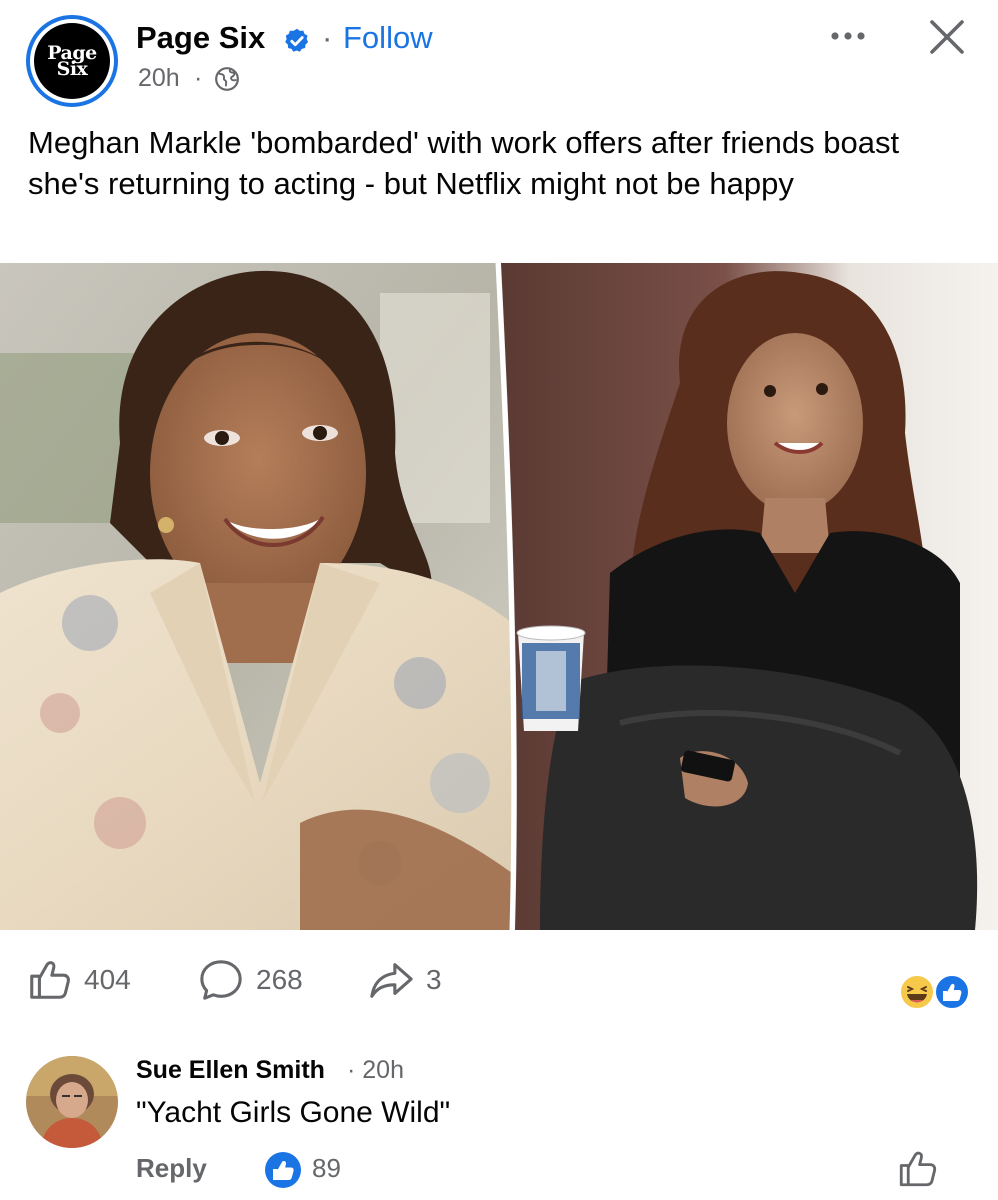 This screenshot has height=1200, width=998. I want to click on reactions-summary, so click(935, 992).